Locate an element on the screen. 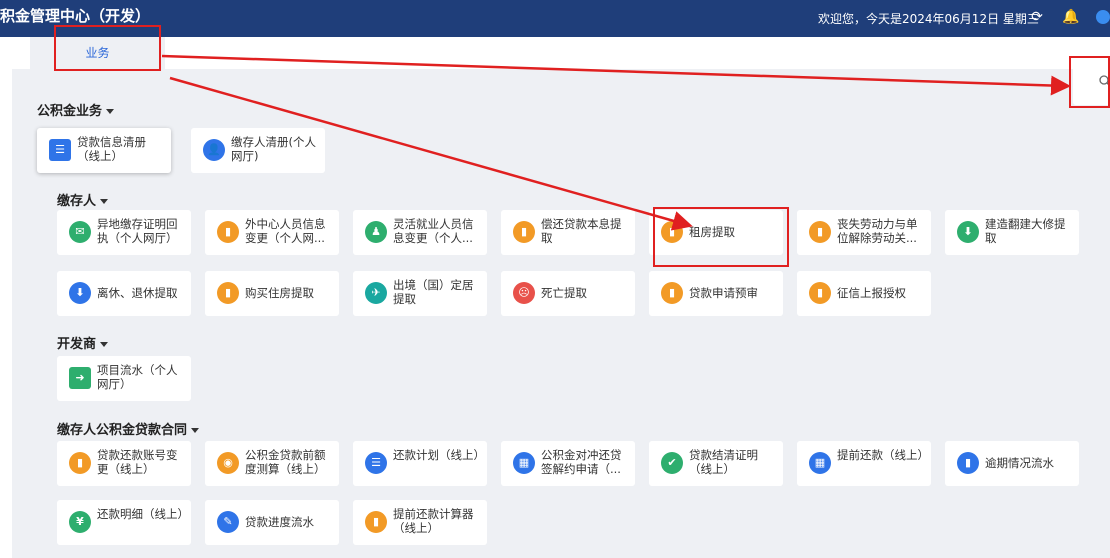  card-build-repair-withdraw: ⬇ 建造翻建大修提取 is located at coordinates (1012, 232).